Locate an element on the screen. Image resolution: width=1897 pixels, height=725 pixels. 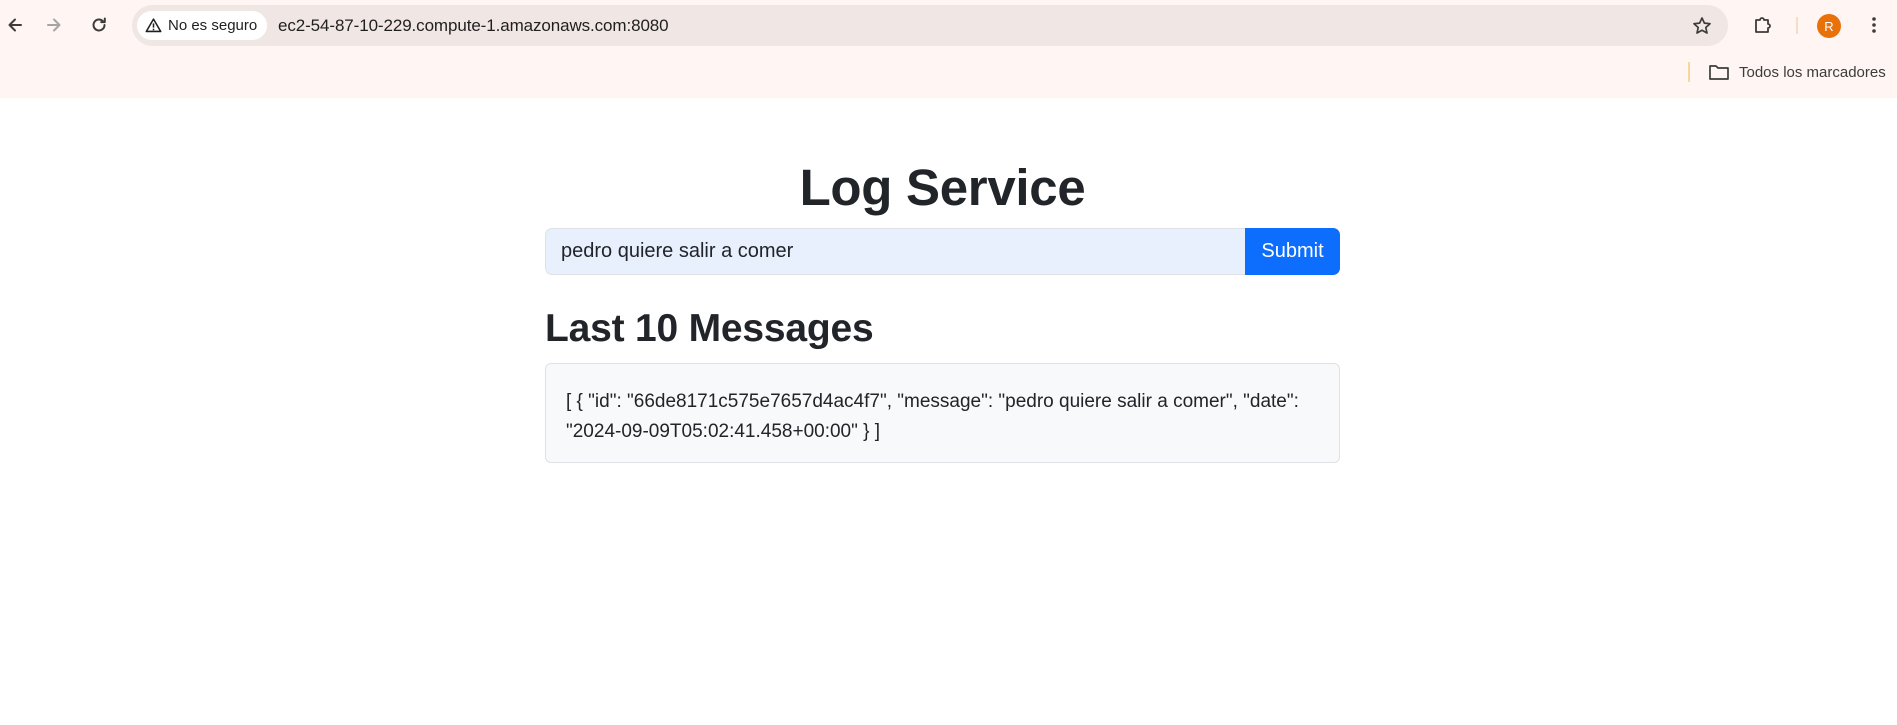
kebab-menu-icon is located at coordinates (1874, 25).